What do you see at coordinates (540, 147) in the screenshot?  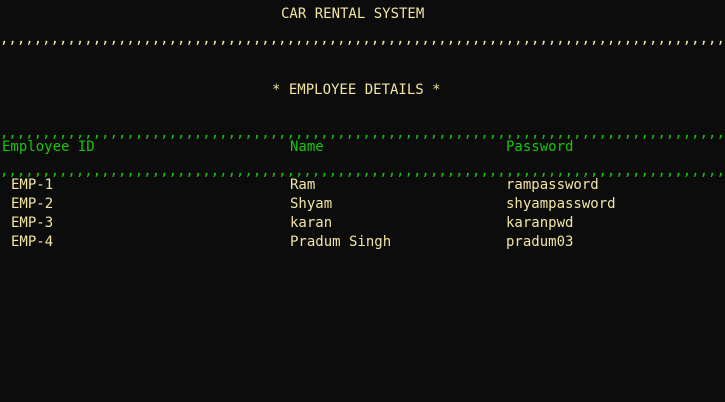 I see `column-header-password: Password` at bounding box center [540, 147].